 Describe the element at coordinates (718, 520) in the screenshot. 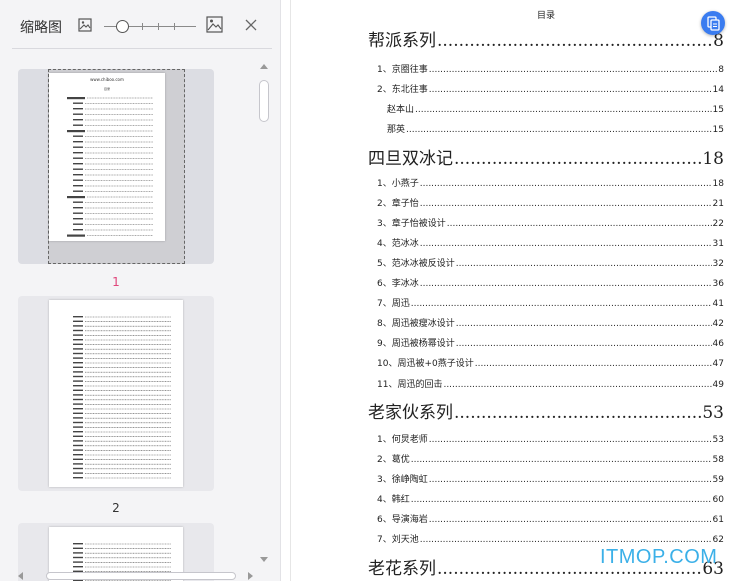

I see `toc-entry-page: 61` at that location.